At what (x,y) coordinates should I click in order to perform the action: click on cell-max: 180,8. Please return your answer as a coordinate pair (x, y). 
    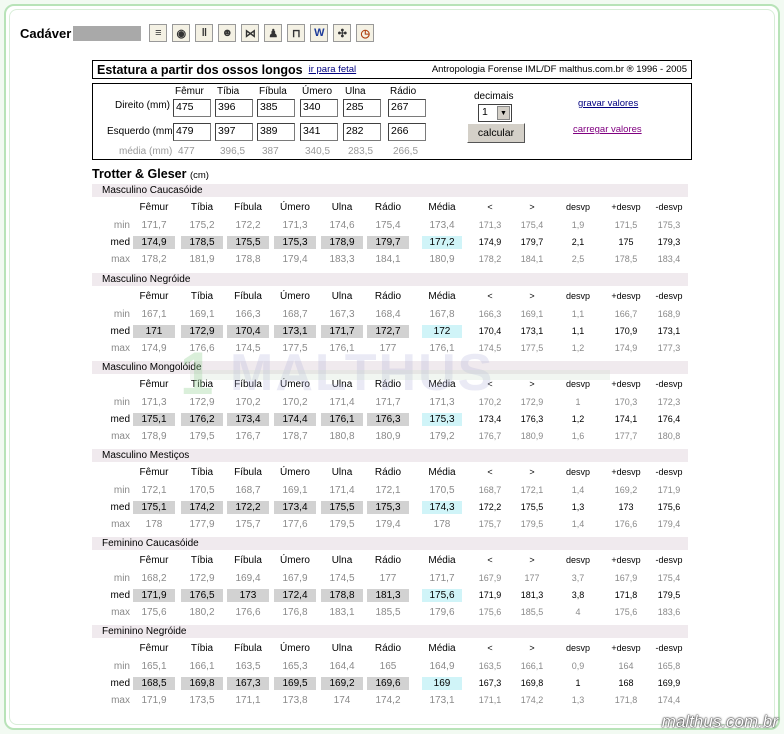
    Looking at the image, I should click on (342, 436).